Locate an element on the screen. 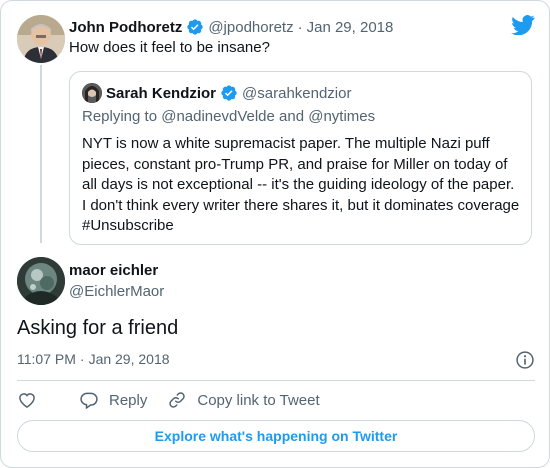 This screenshot has width=550, height=468. info-icon is located at coordinates (525, 360).